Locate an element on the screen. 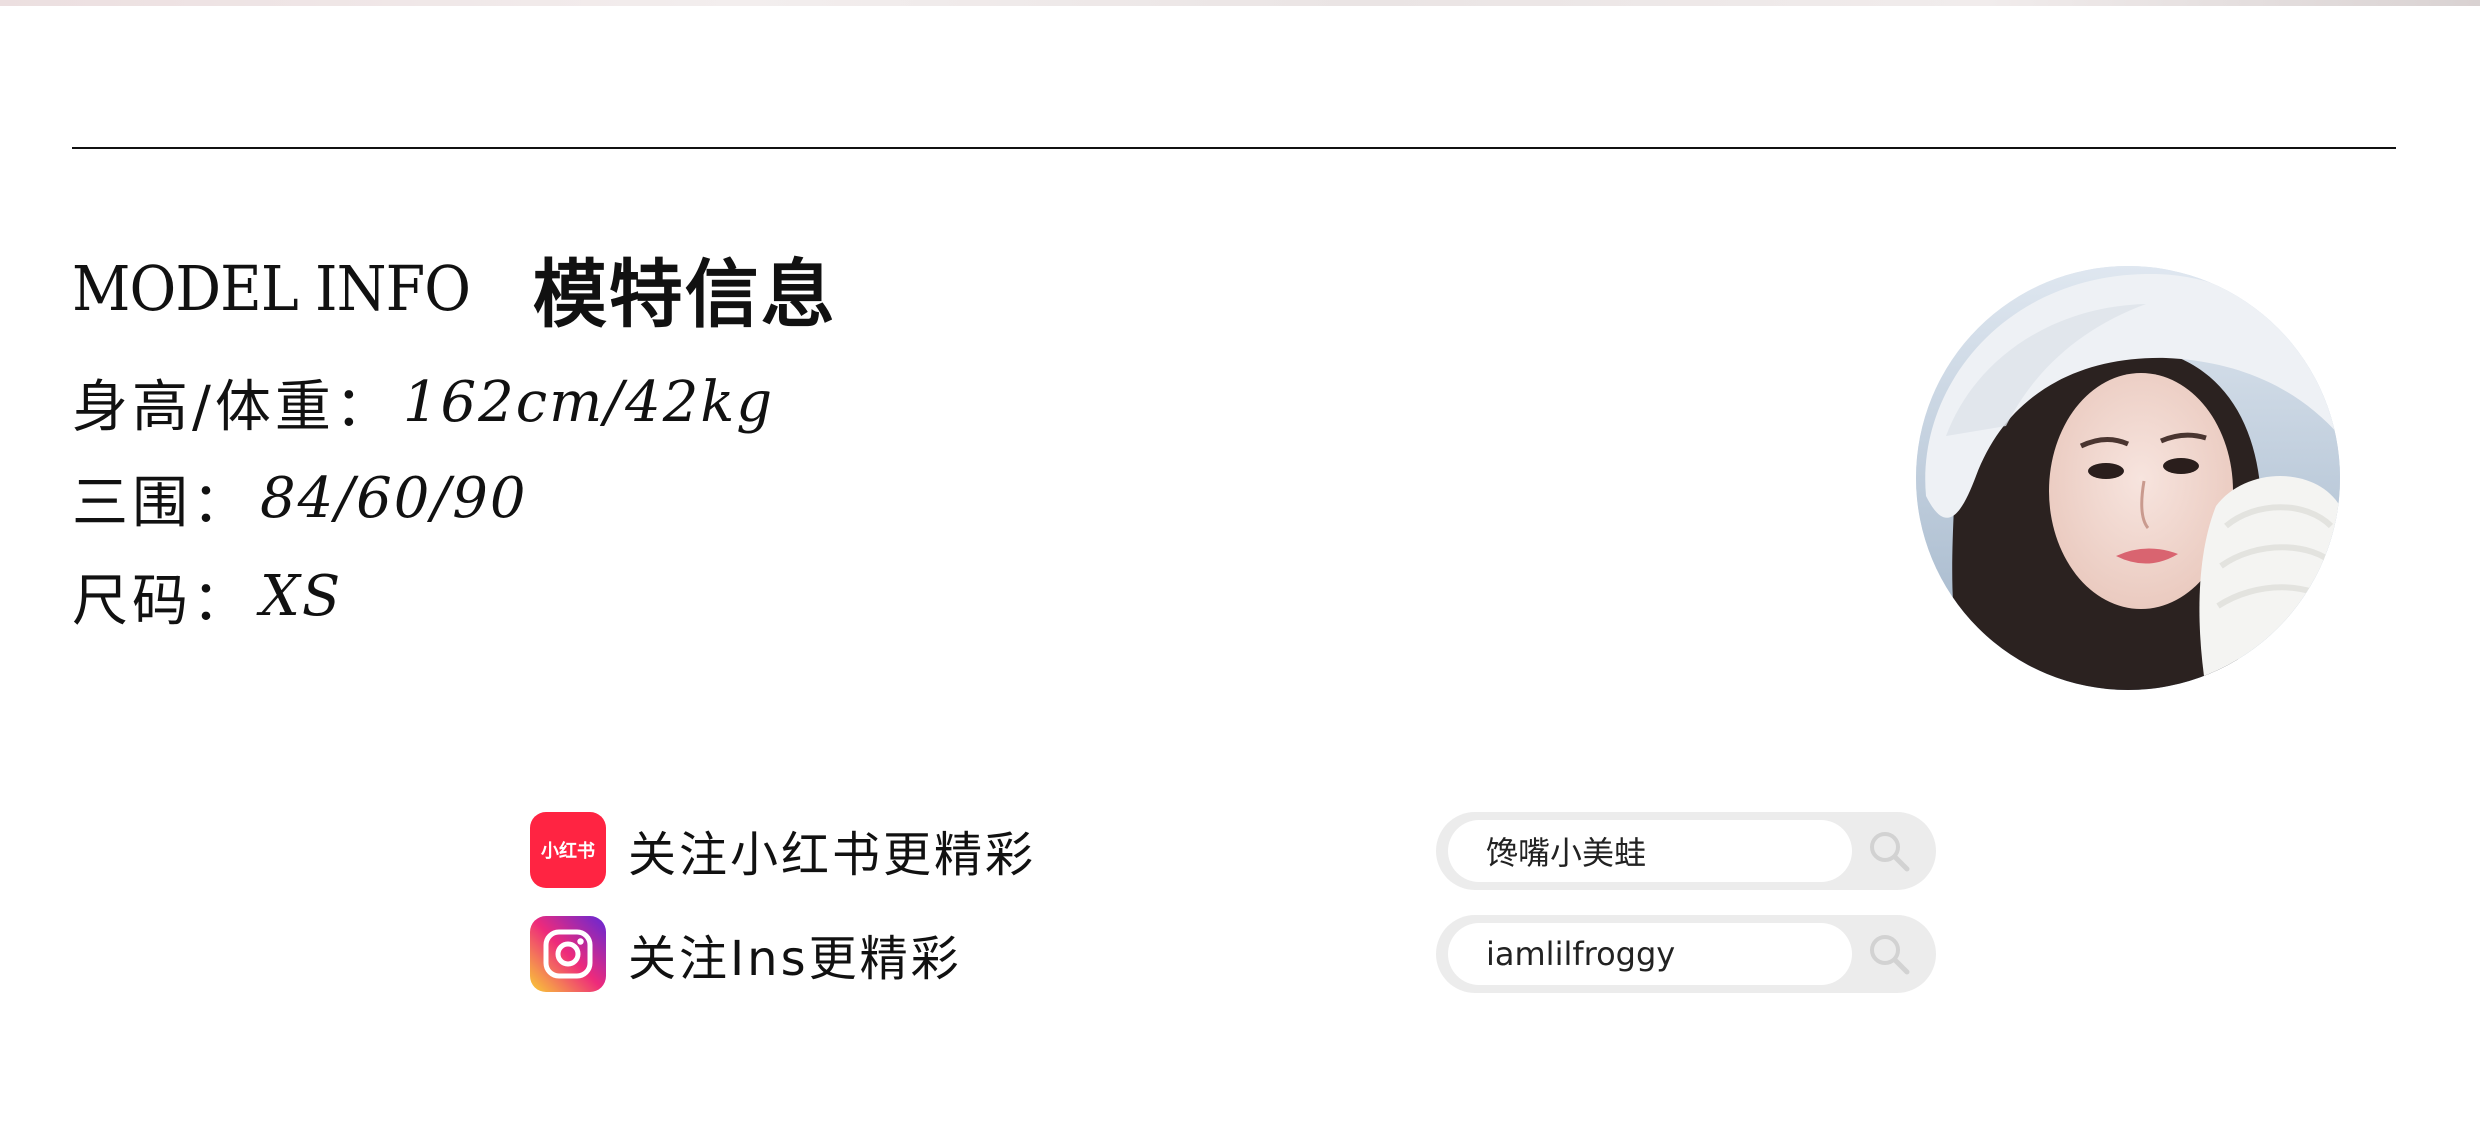  instagram-follow-row: 关注Ins更精彩 is located at coordinates (746, 954).